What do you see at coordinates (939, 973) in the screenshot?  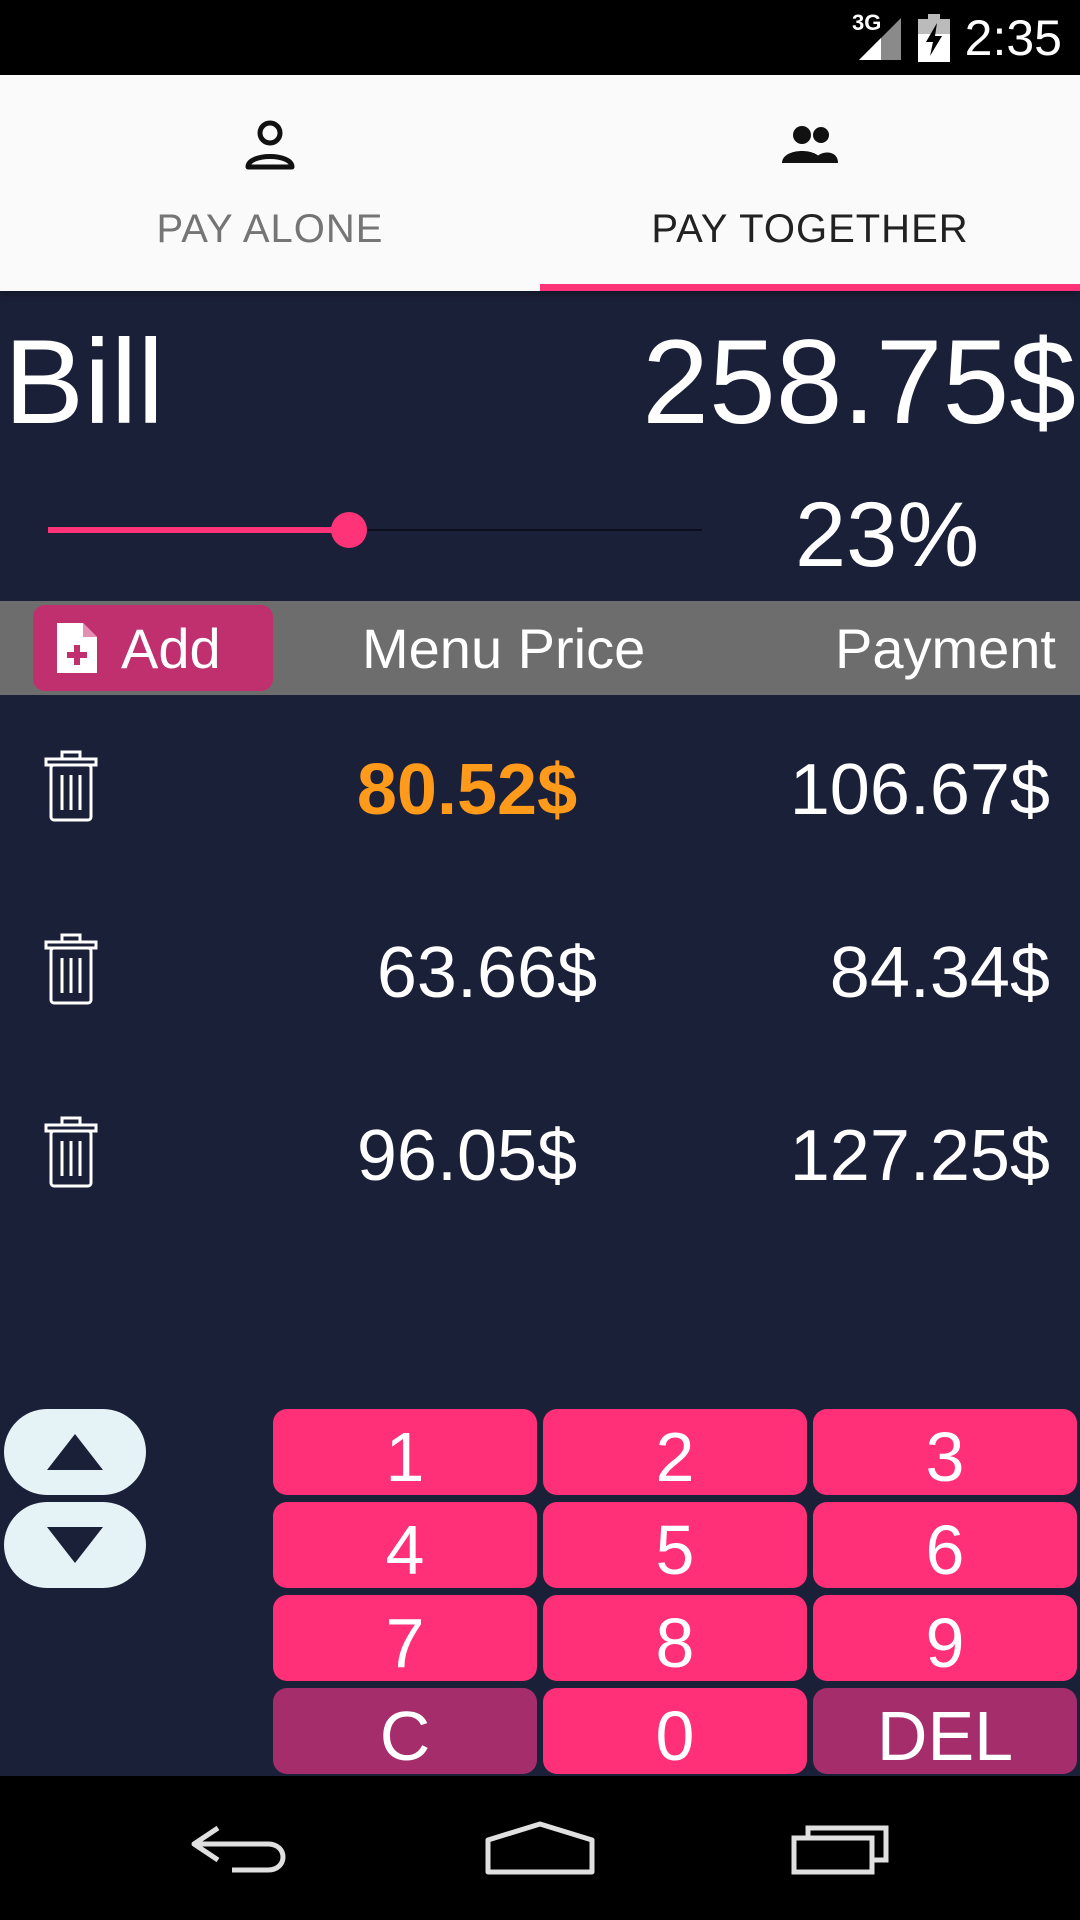 I see `payment-value: 84.34$` at bounding box center [939, 973].